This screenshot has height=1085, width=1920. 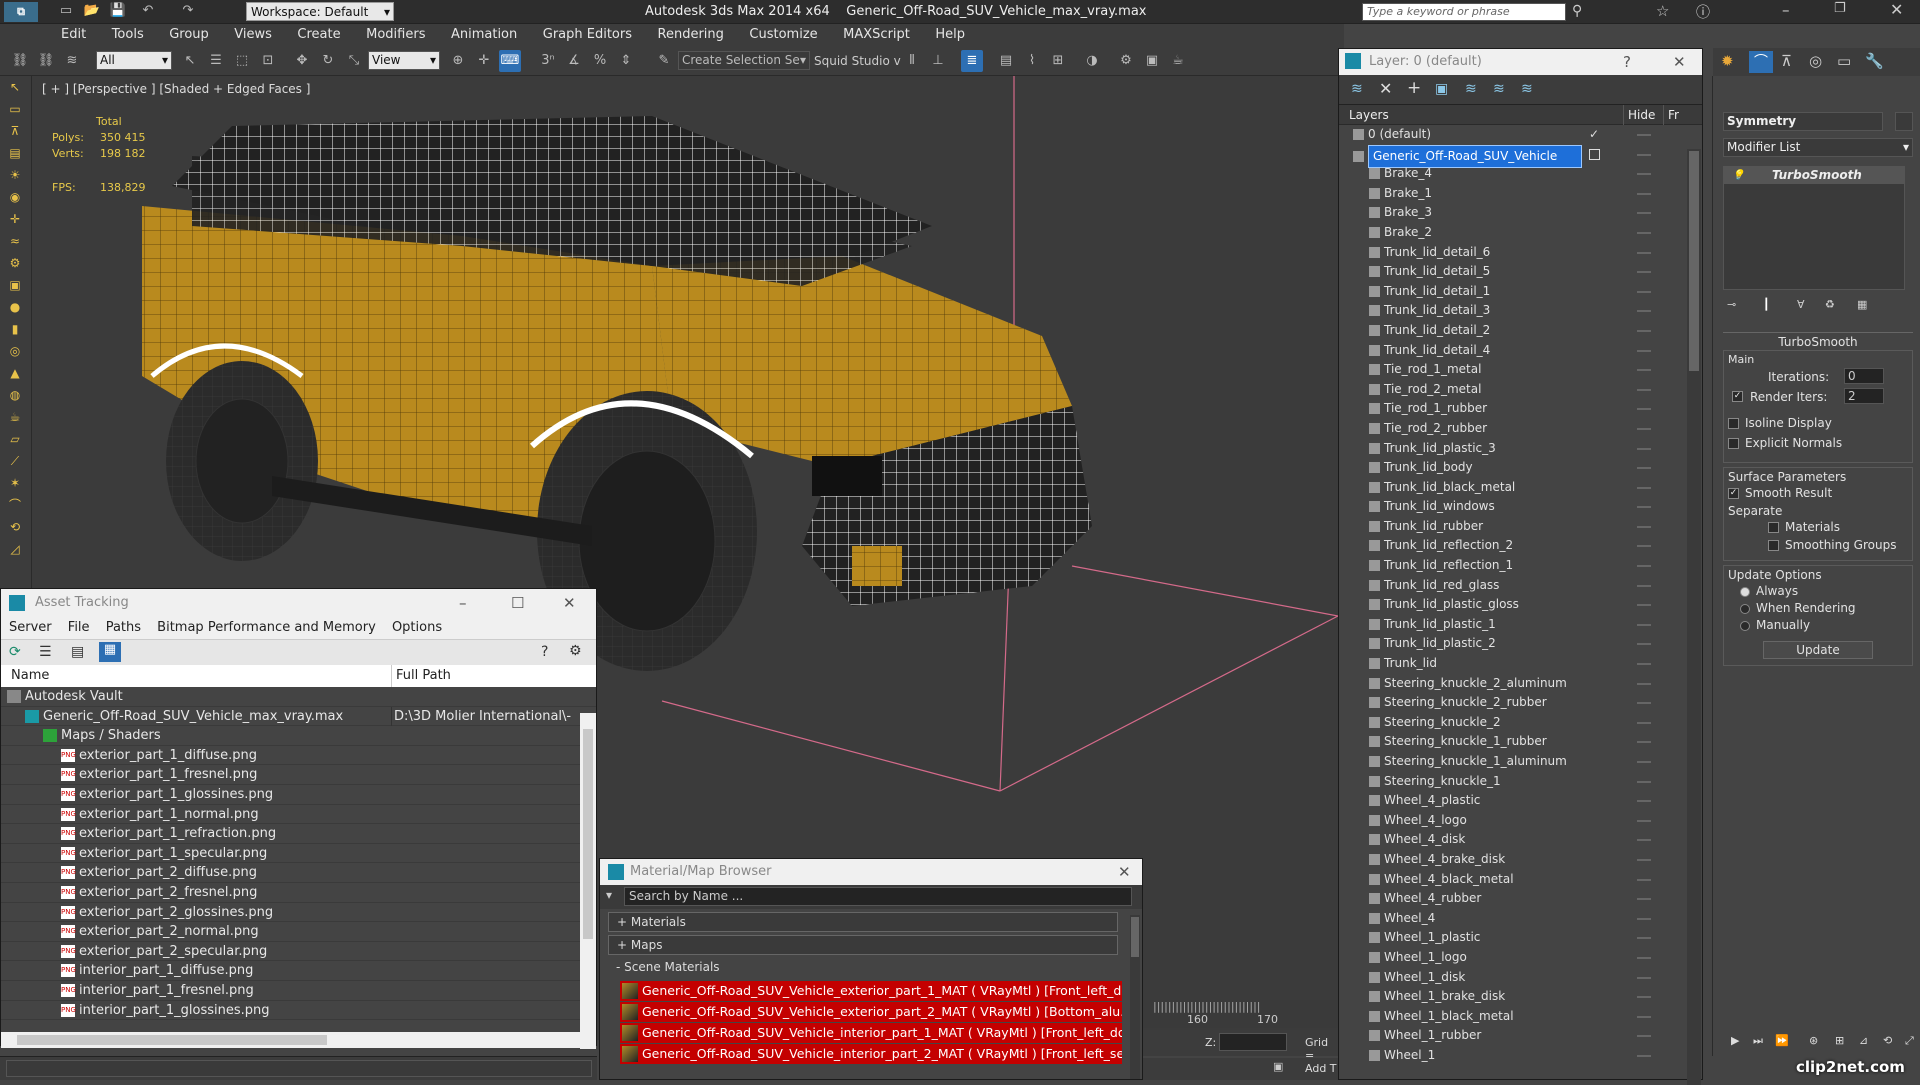 I want to click on layer-object-item: Trunk_lid_red_glass, so click(x=1520, y=586).